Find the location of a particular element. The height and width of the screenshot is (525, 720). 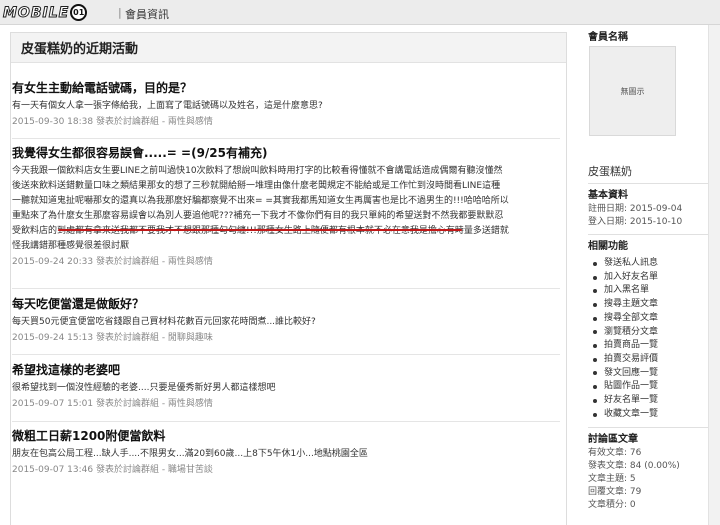

post-title-link: 我覺得女生都很容易誤會.....= =(9/25有補充) is located at coordinates (286, 153).